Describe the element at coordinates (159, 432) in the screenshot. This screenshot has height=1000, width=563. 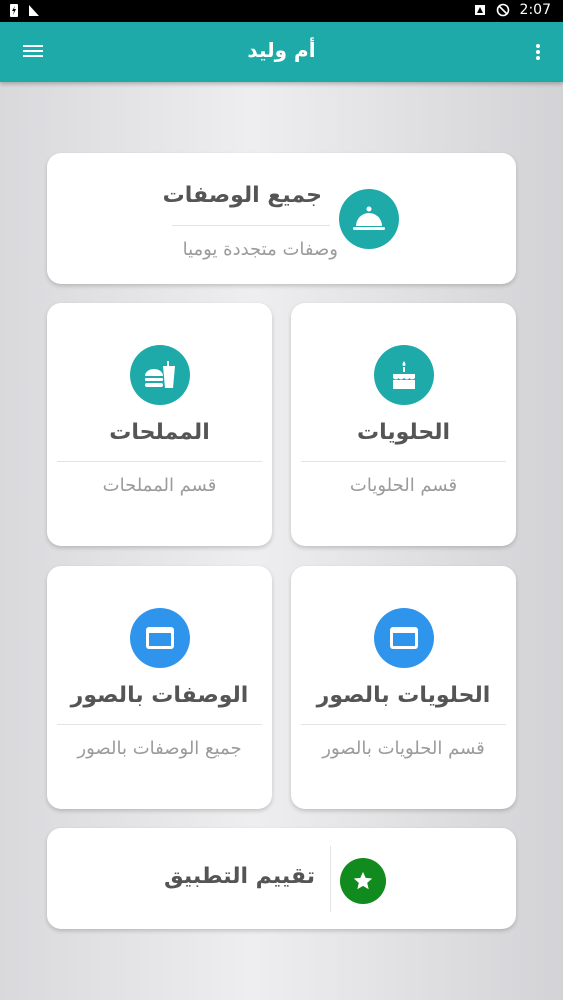
I see `savory-title: المملحات` at that location.